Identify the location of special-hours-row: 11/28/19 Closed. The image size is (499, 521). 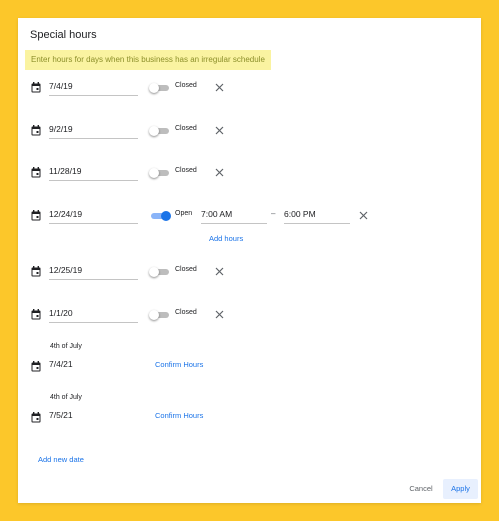
(249, 173).